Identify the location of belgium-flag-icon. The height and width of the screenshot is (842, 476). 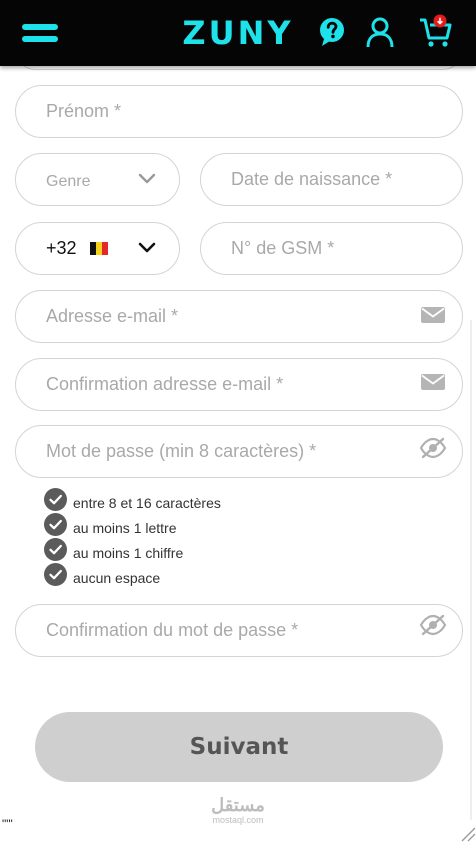
(99, 248).